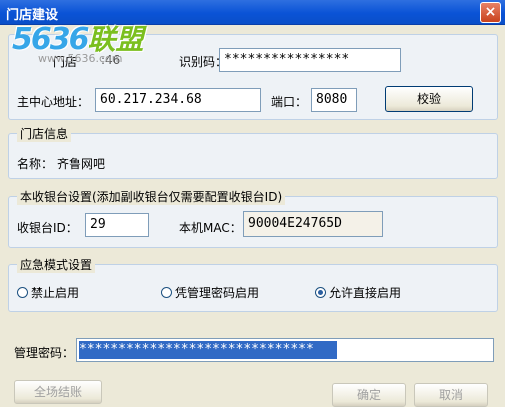 The height and width of the screenshot is (407, 505). Describe the element at coordinates (35, 164) in the screenshot. I see `store-name-label: 名称：` at that location.